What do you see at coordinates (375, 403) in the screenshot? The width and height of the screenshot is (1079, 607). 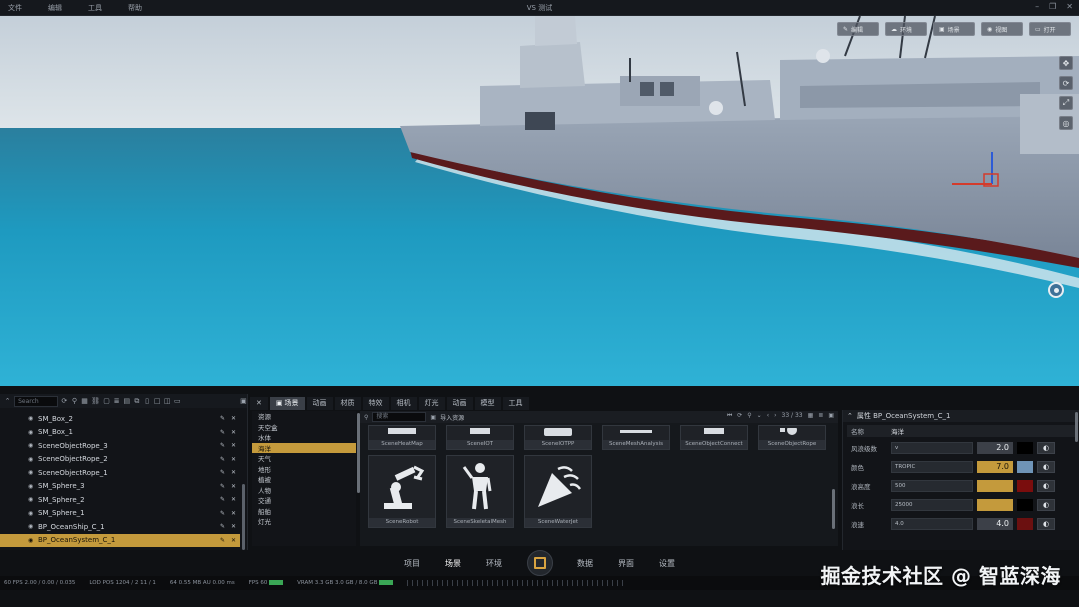 I see `tab-effects: 特效` at bounding box center [375, 403].